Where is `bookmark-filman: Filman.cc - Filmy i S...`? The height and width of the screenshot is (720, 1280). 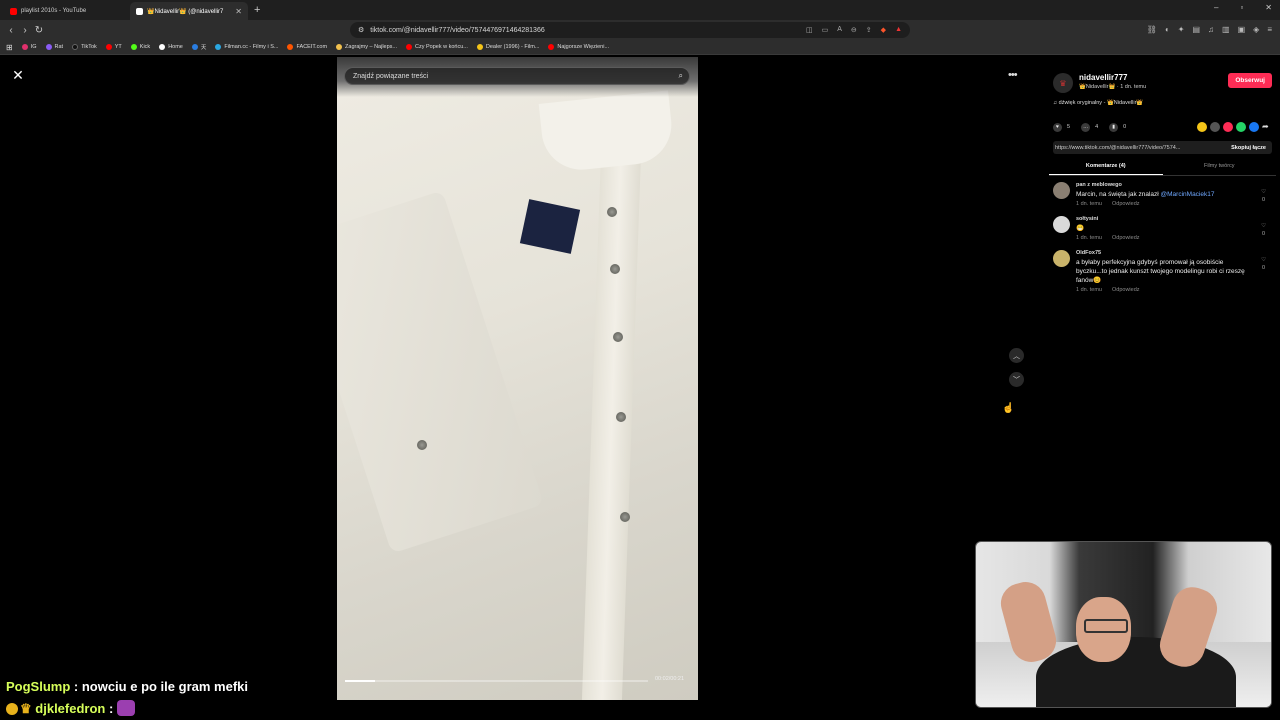 bookmark-filman: Filman.cc - Filmy i S... is located at coordinates (246, 47).